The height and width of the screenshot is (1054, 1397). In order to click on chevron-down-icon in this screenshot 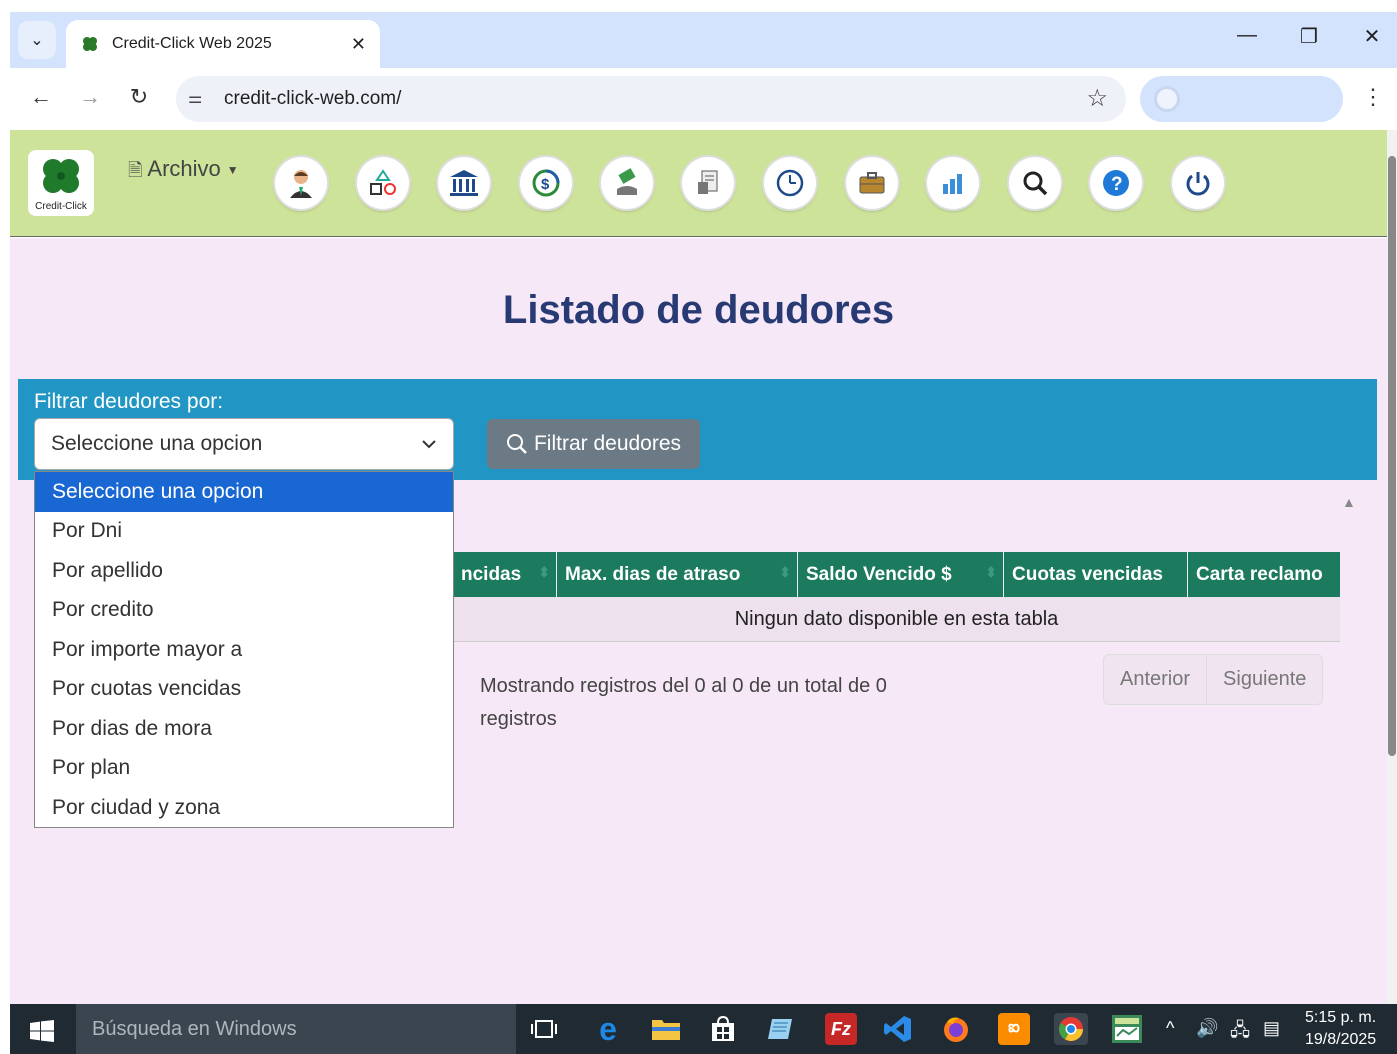, I will do `click(429, 444)`.